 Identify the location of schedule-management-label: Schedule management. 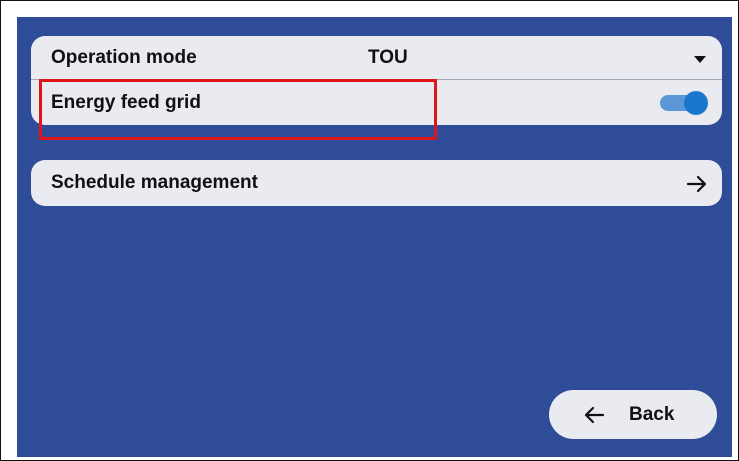
(154, 182).